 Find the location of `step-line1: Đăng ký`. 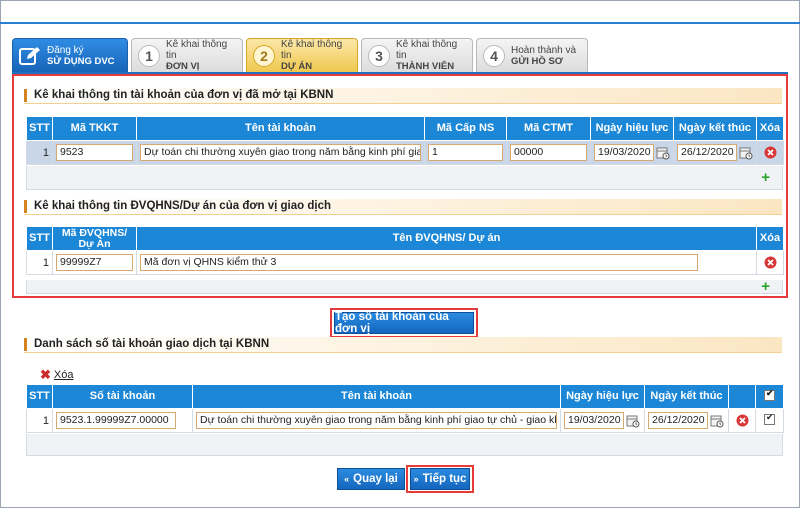

step-line1: Đăng ký is located at coordinates (65, 50).